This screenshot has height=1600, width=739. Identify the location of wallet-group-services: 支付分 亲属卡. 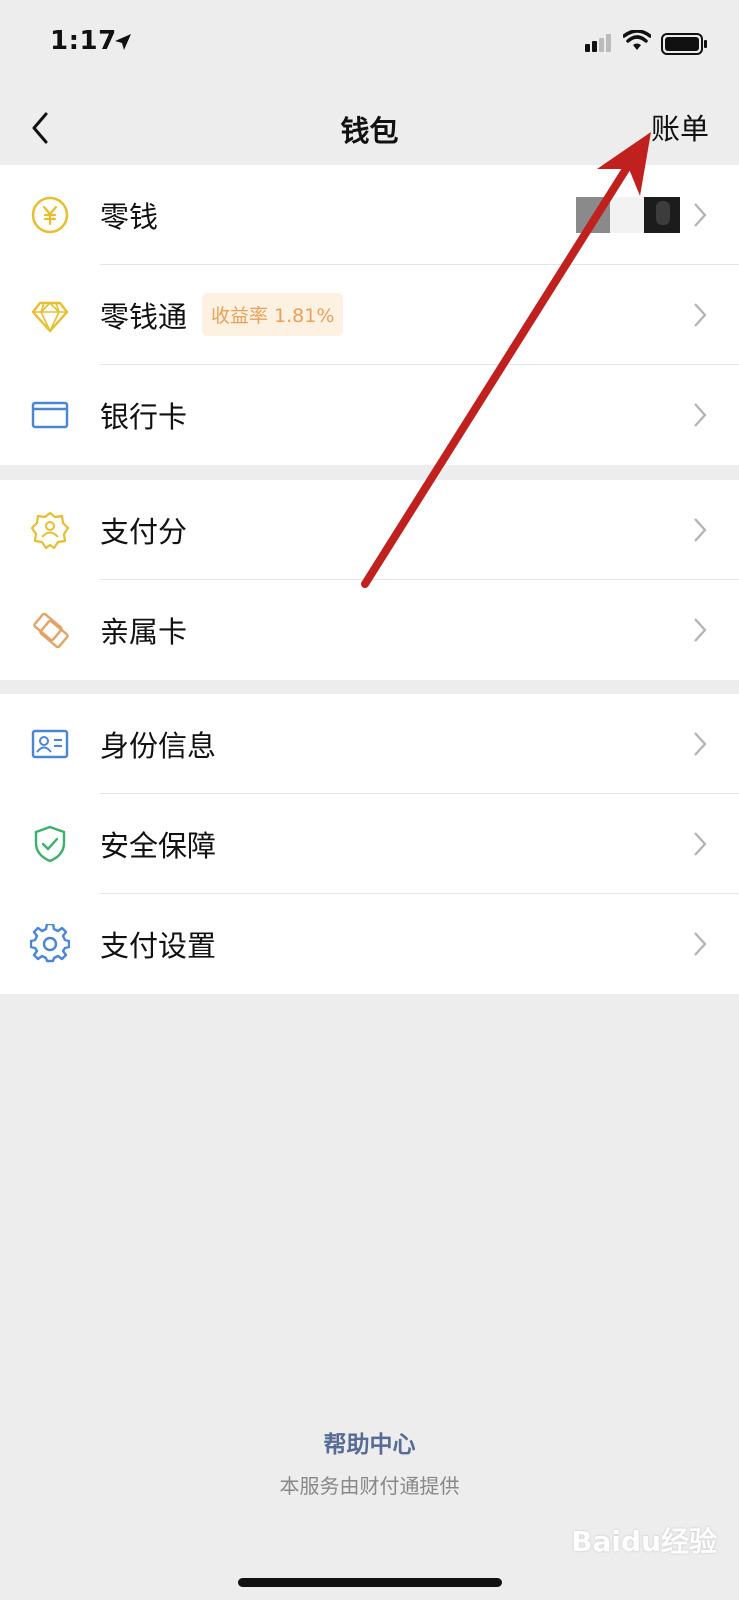
(369, 580).